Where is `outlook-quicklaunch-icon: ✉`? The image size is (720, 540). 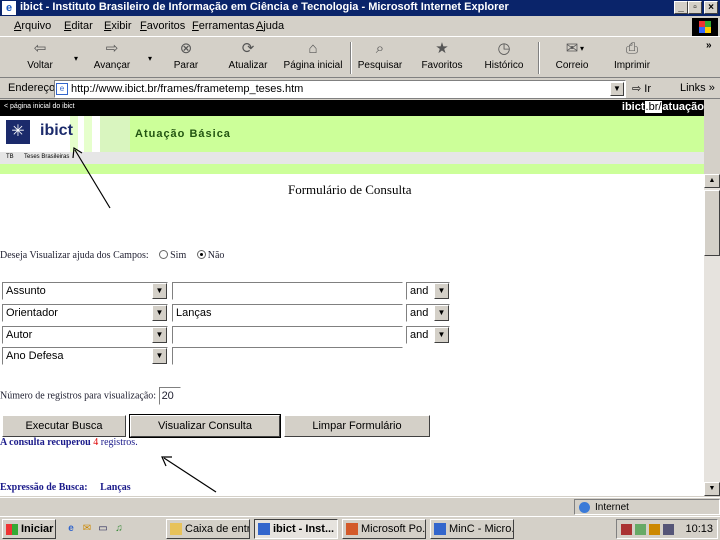 outlook-quicklaunch-icon: ✉ is located at coordinates (87, 529).